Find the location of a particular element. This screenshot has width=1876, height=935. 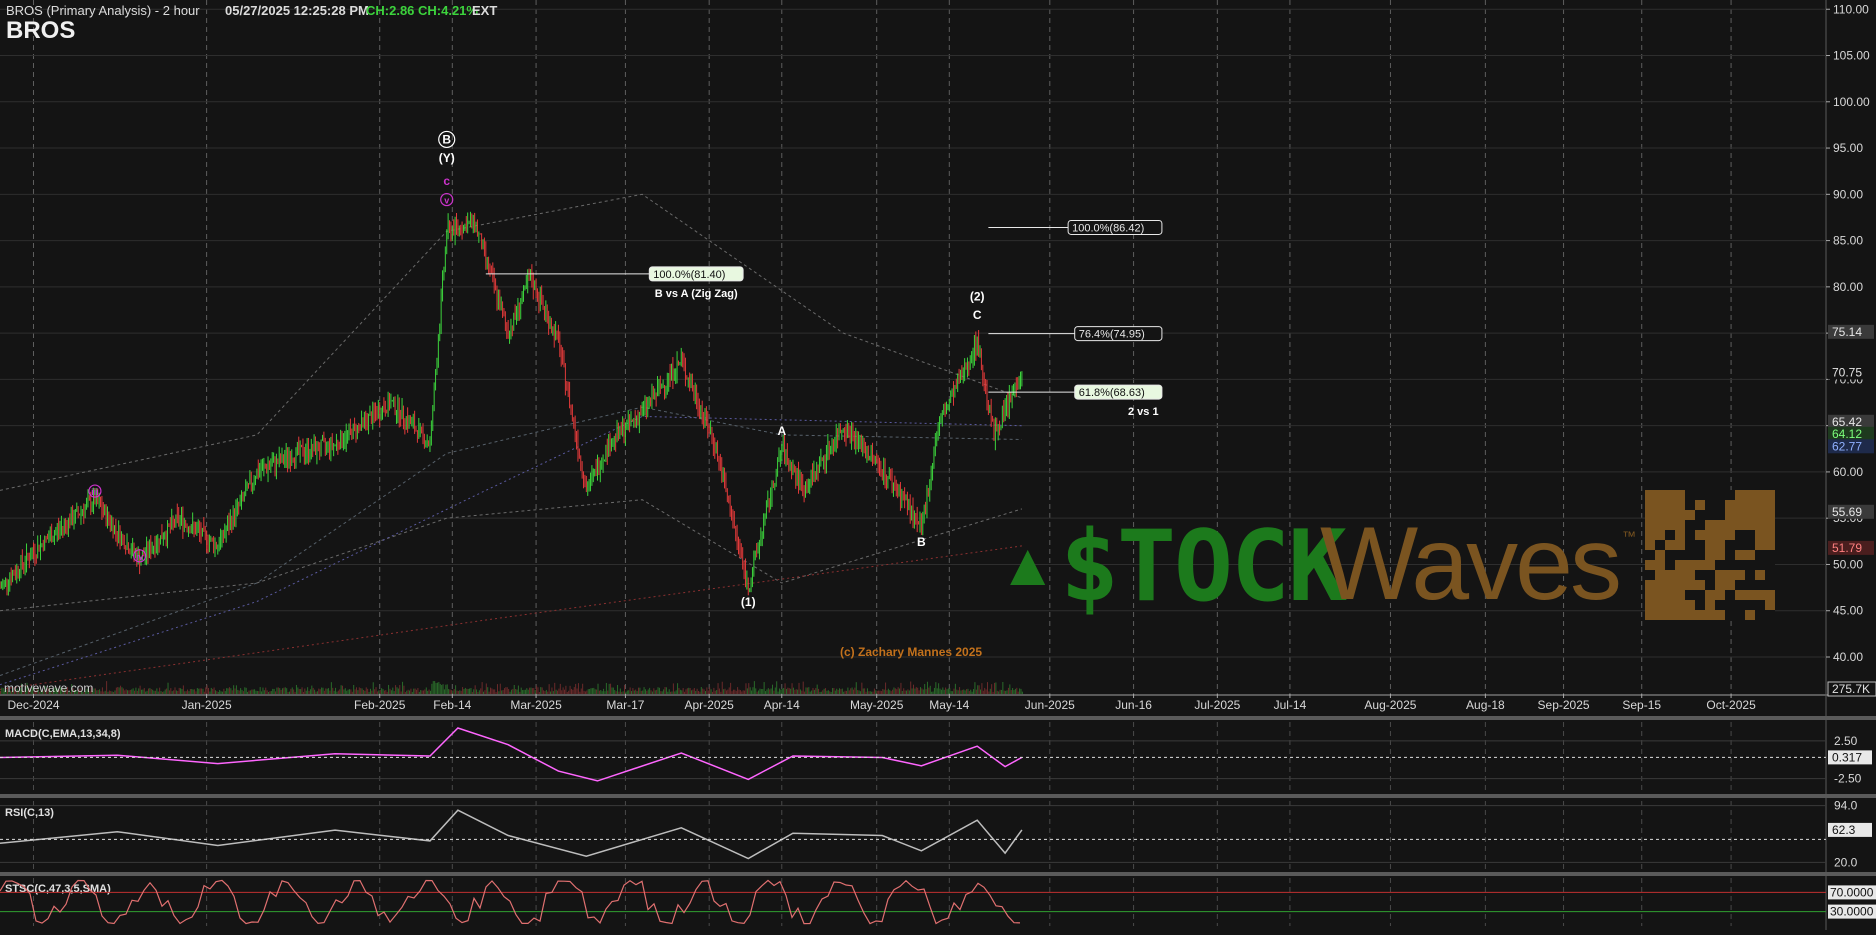

date-tick-label: May-14 is located at coordinates (949, 705).